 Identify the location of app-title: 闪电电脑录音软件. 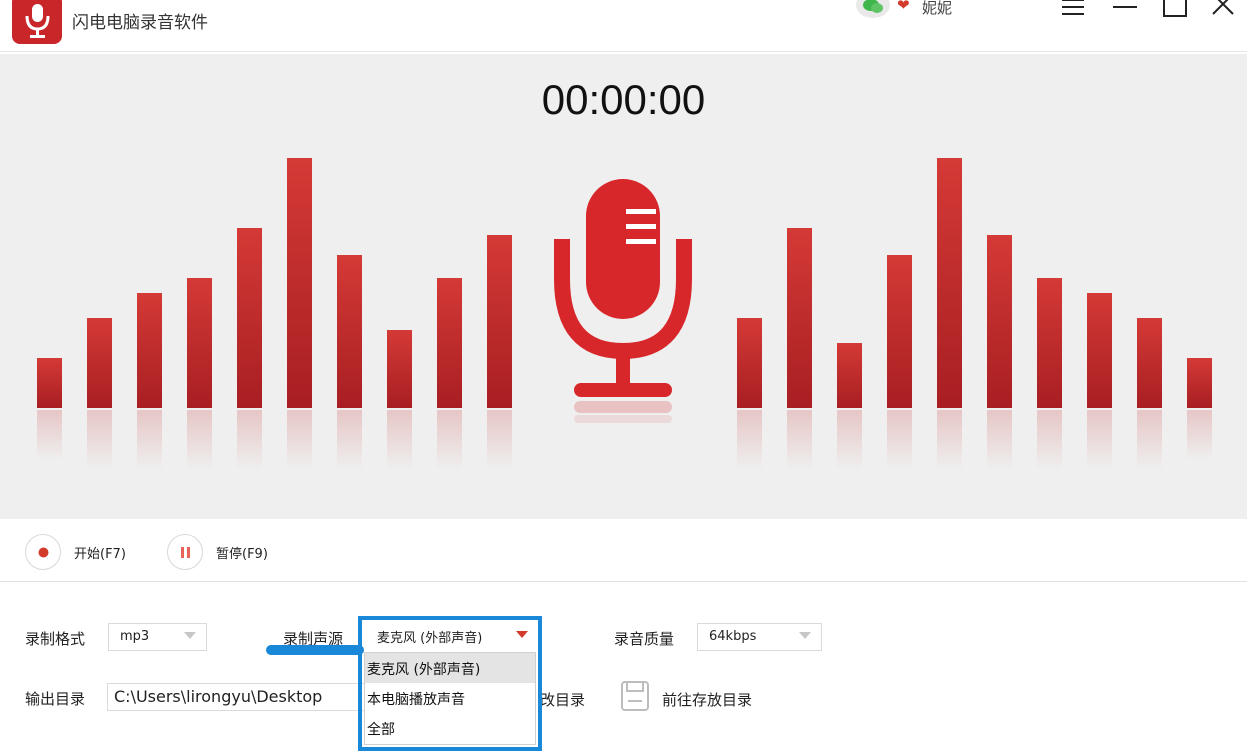
(140, 23).